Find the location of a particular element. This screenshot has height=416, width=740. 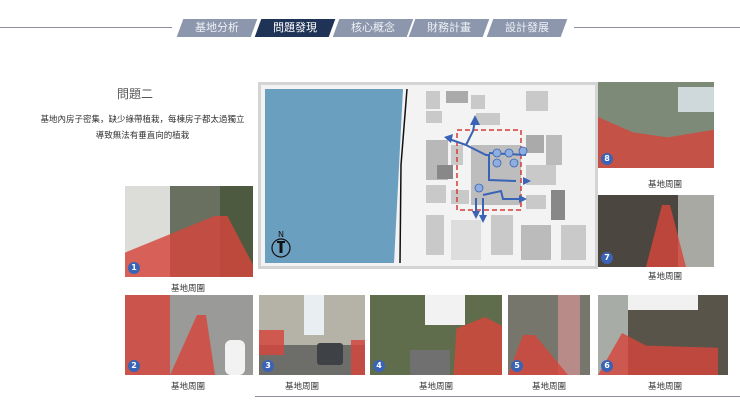

tab-financial-plan: 財務計畫 is located at coordinates (449, 28).